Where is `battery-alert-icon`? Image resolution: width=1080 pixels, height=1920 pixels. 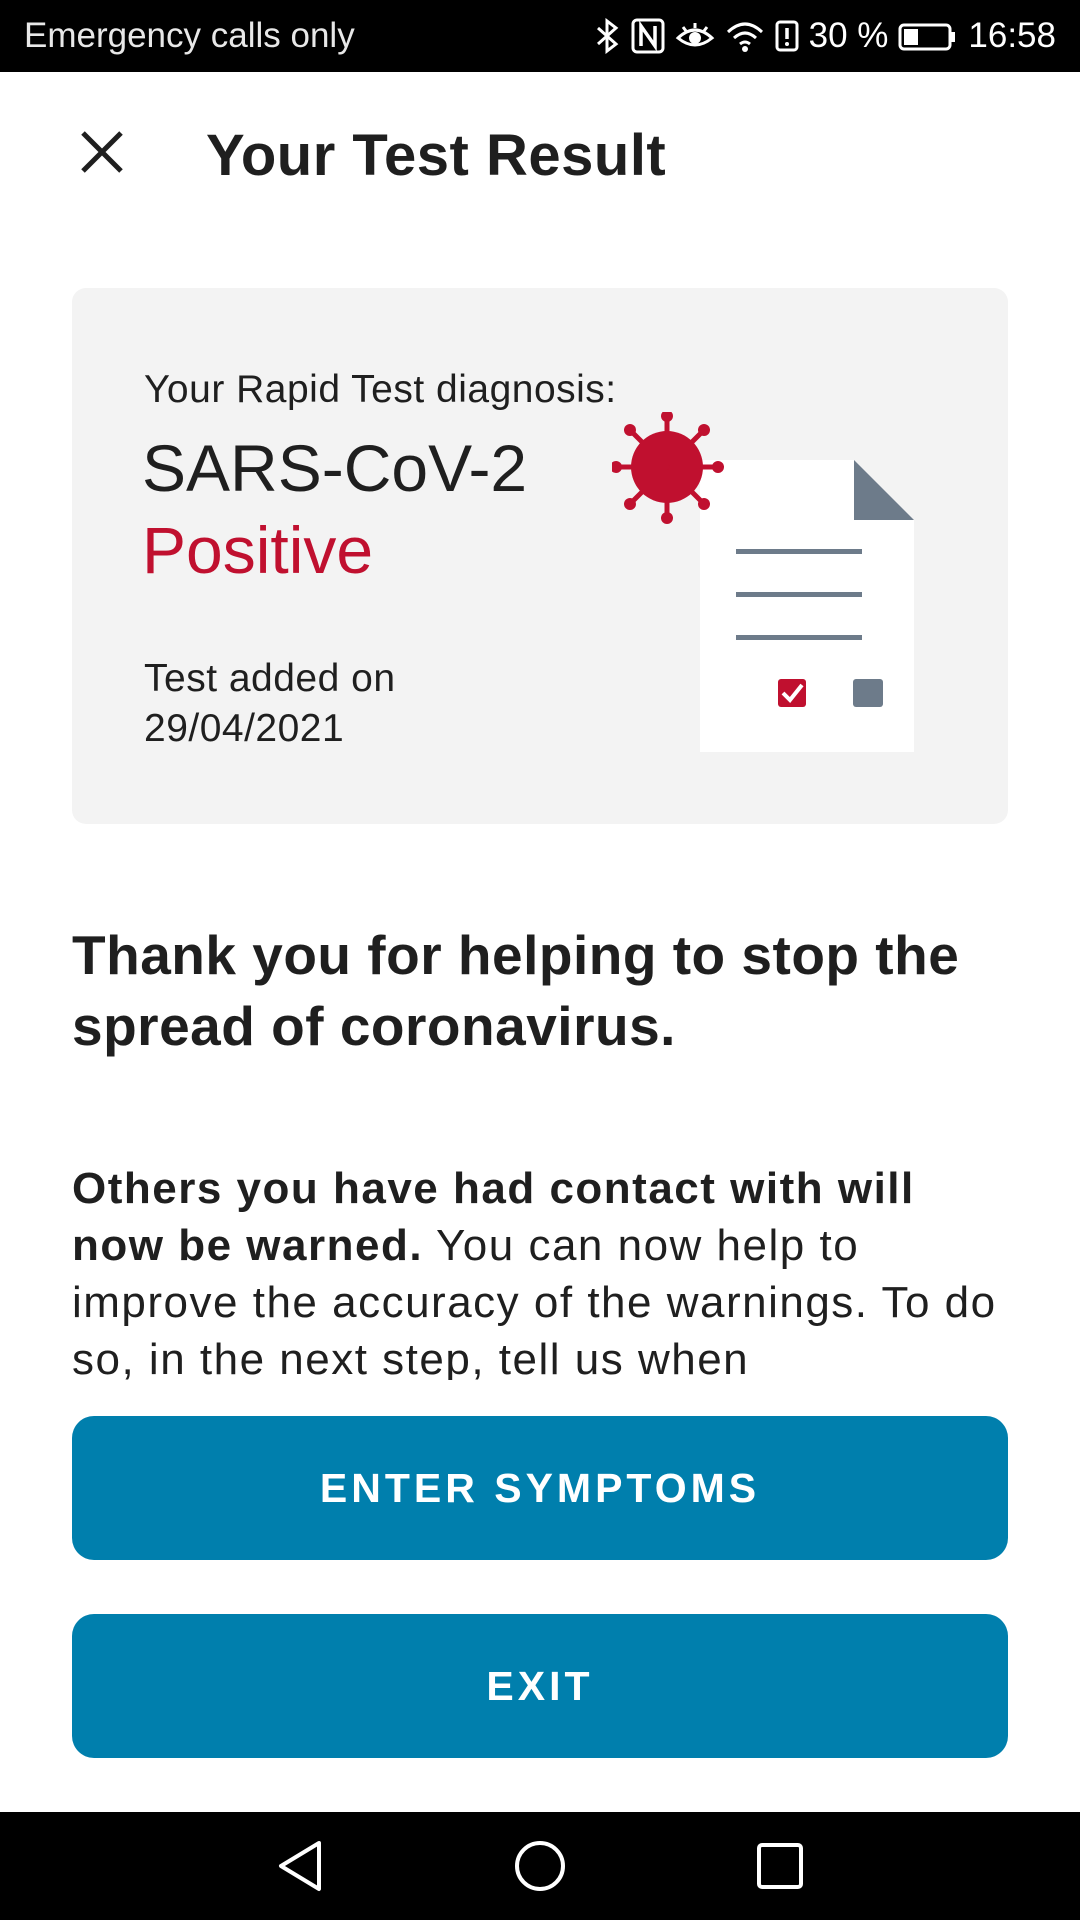 battery-alert-icon is located at coordinates (787, 36).